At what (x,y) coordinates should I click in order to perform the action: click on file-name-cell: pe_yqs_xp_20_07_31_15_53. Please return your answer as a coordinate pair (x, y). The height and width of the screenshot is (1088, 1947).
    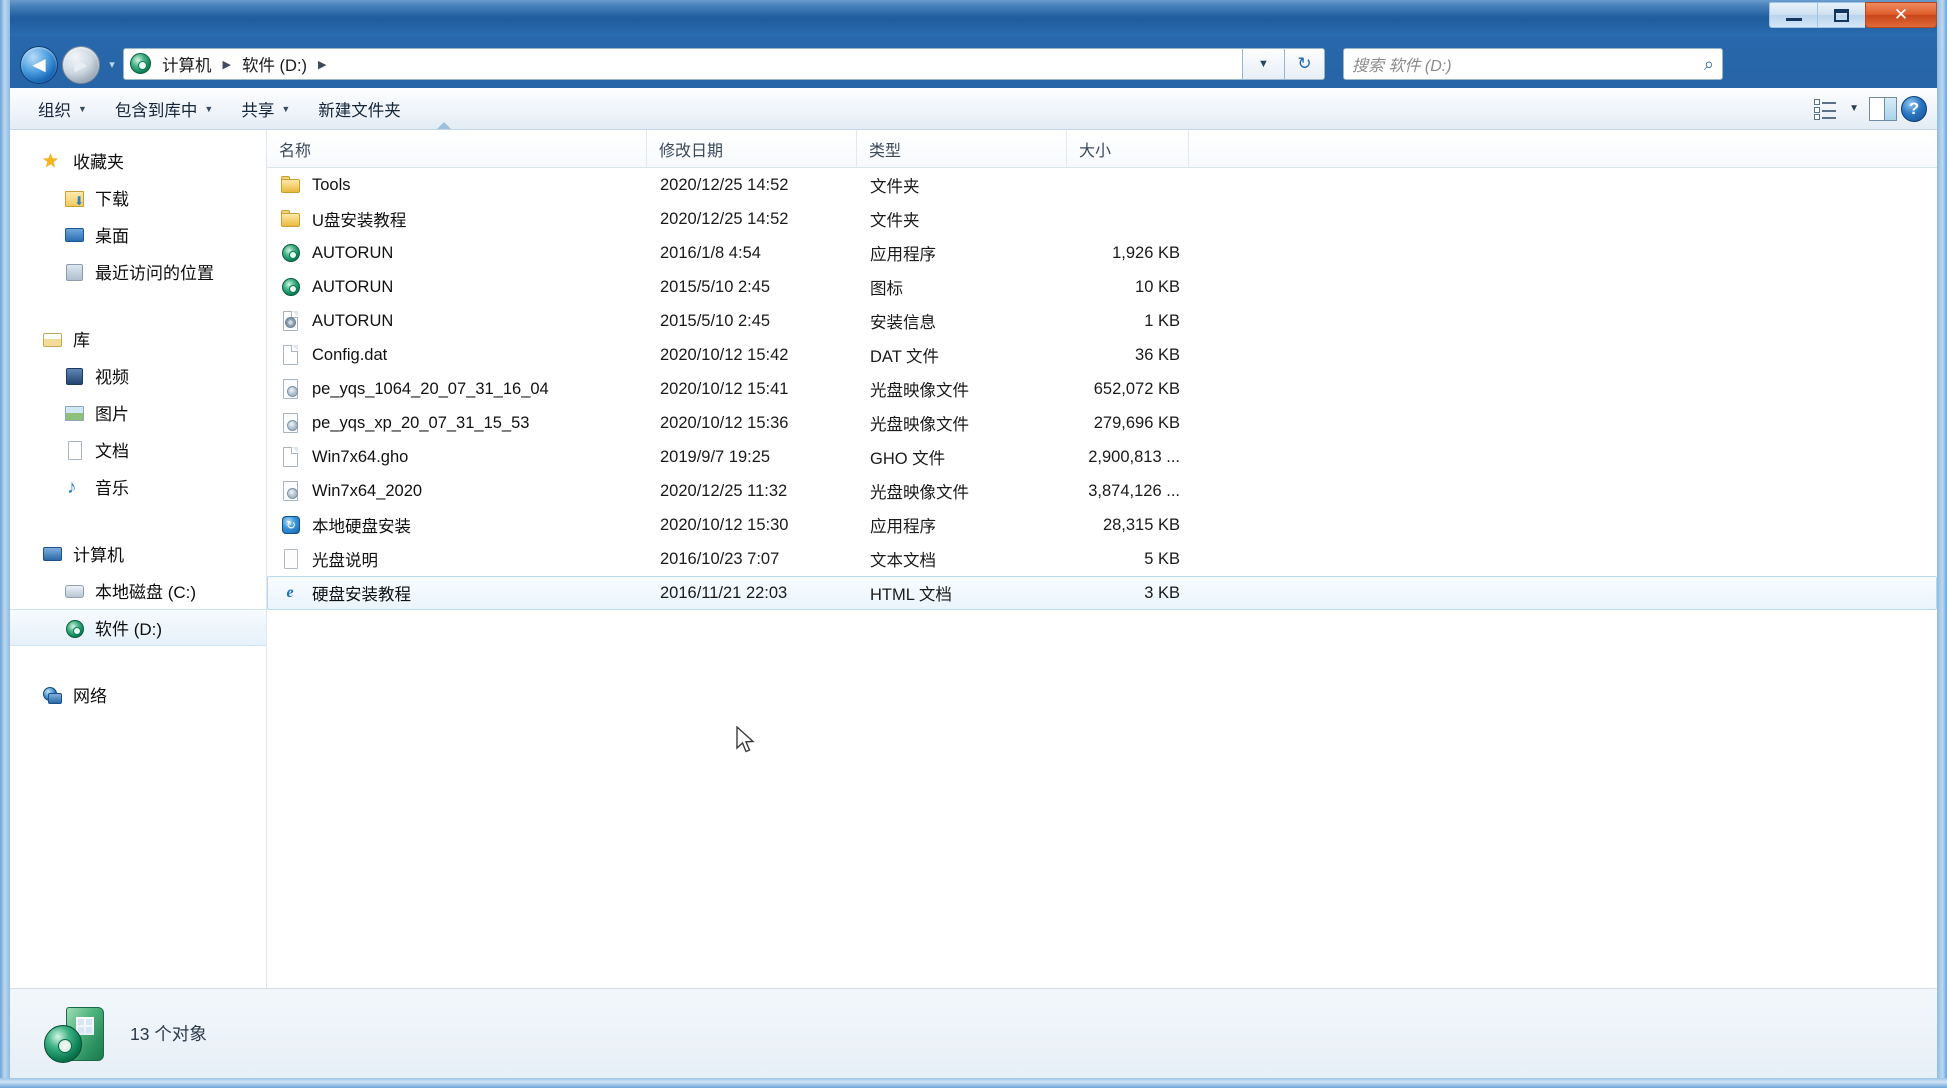
    Looking at the image, I should click on (458, 423).